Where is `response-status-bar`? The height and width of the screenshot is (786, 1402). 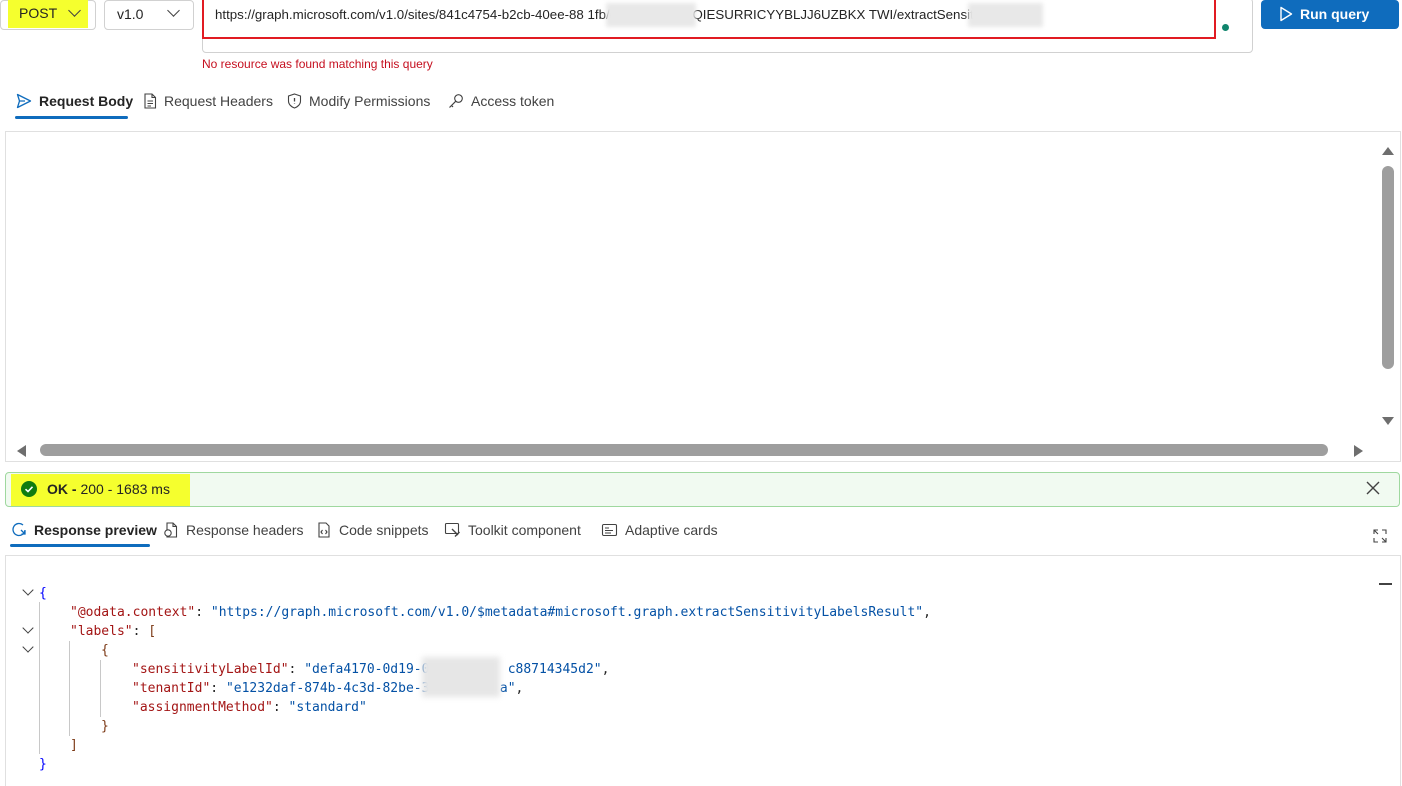 response-status-bar is located at coordinates (702, 489).